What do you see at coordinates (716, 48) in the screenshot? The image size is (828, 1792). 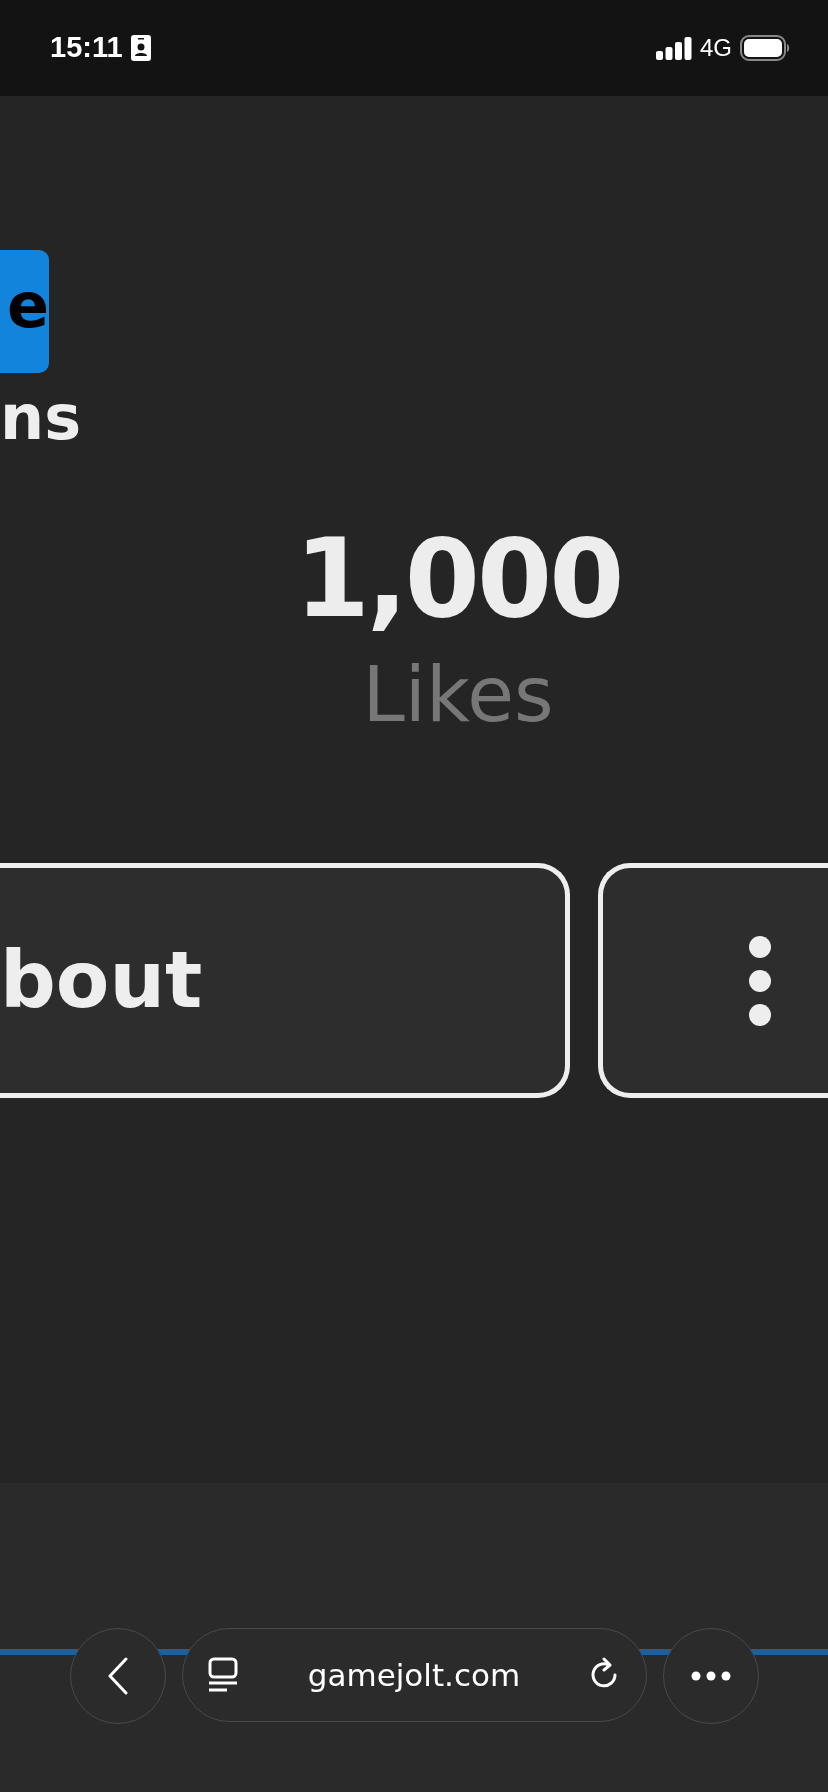 I see `network-type: 4G` at bounding box center [716, 48].